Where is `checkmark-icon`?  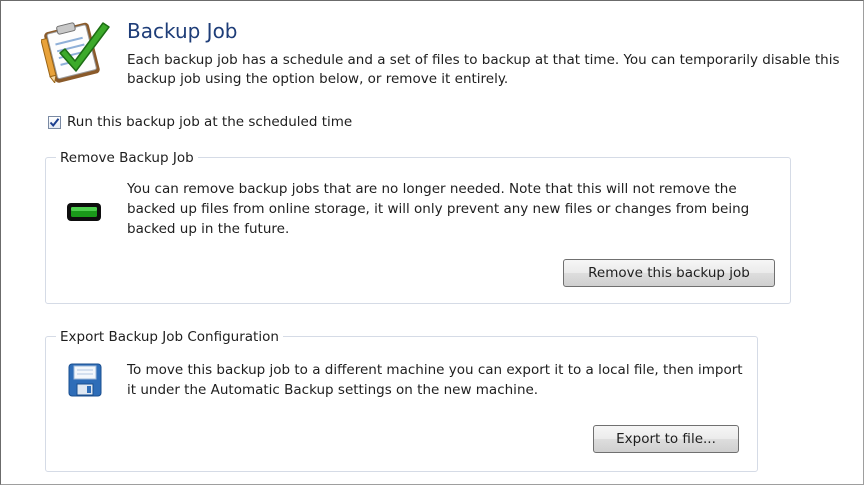
checkmark-icon is located at coordinates (54, 122).